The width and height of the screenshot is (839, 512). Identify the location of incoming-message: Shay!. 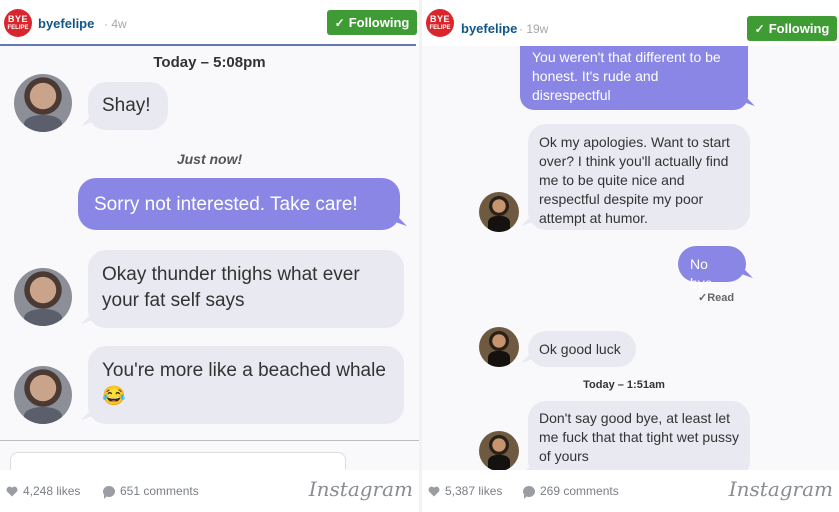
(128, 106).